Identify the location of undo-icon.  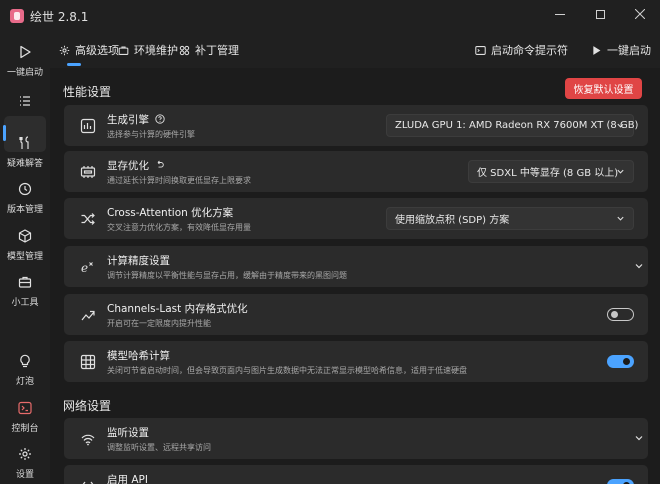
(160, 165).